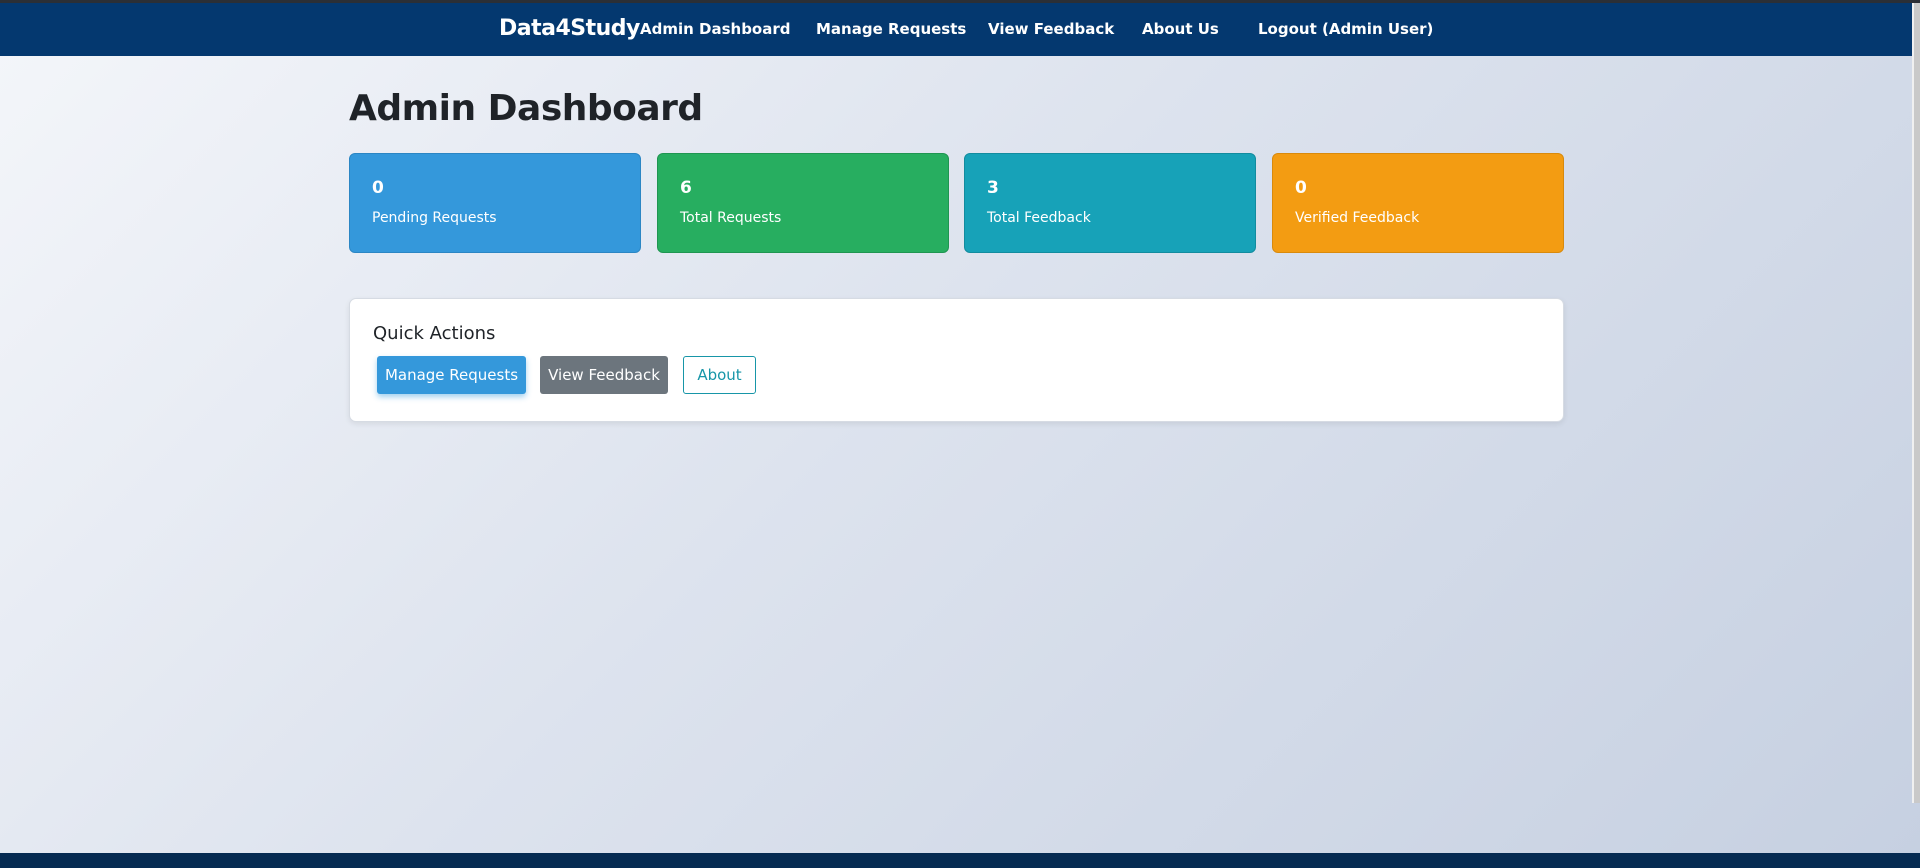 Image resolution: width=1920 pixels, height=868 pixels. Describe the element at coordinates (451, 375) in the screenshot. I see `manage-requests-button: Manage Requests` at that location.